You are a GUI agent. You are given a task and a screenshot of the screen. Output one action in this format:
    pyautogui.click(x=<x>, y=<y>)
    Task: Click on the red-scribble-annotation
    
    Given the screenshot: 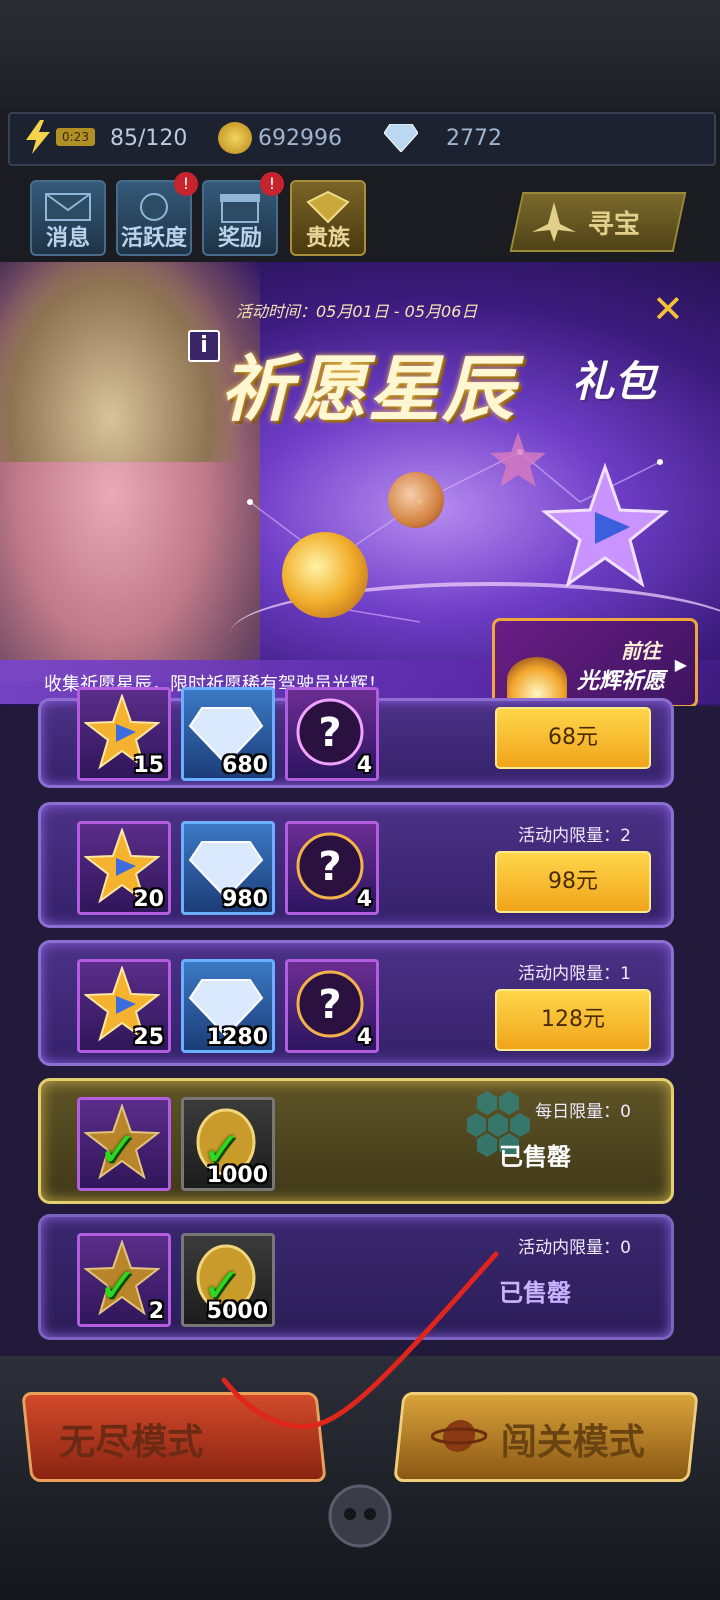 What is the action you would take?
    pyautogui.click(x=360, y=1340)
    